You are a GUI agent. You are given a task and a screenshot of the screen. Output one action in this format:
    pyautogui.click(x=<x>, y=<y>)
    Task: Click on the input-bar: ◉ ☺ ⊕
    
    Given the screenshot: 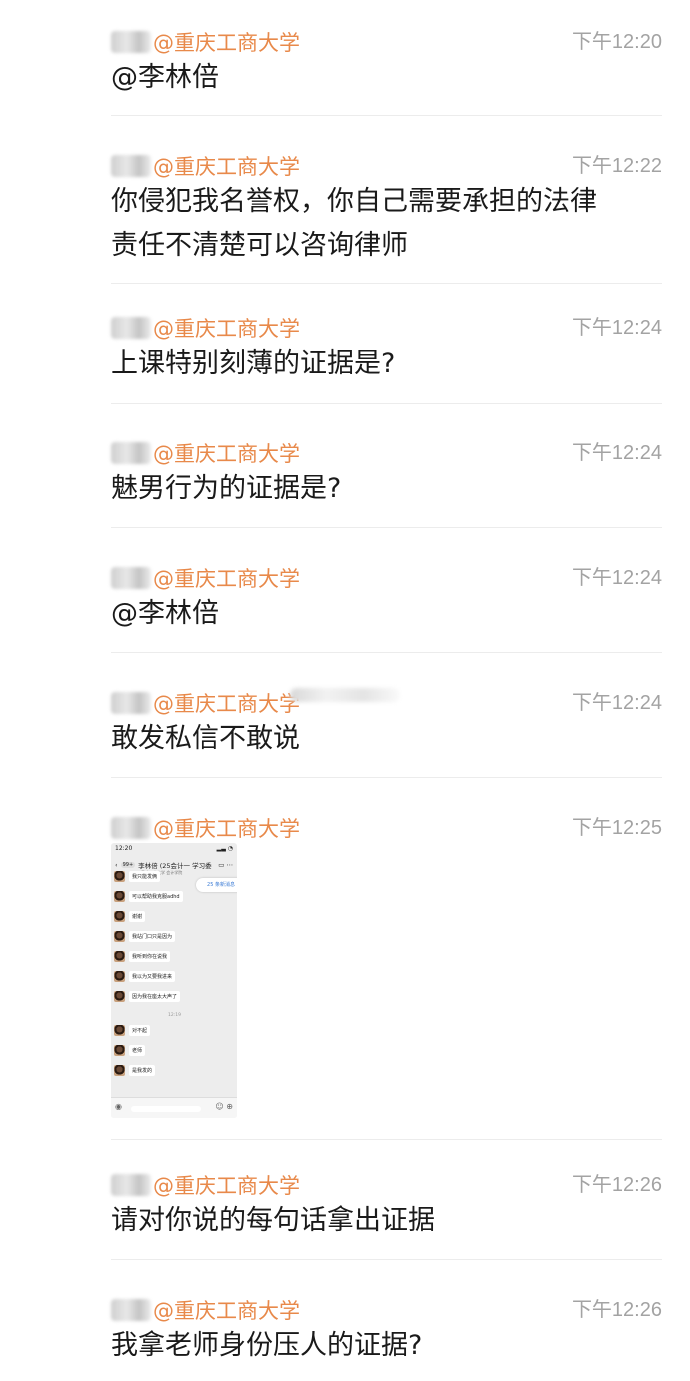 What is the action you would take?
    pyautogui.click(x=174, y=1107)
    